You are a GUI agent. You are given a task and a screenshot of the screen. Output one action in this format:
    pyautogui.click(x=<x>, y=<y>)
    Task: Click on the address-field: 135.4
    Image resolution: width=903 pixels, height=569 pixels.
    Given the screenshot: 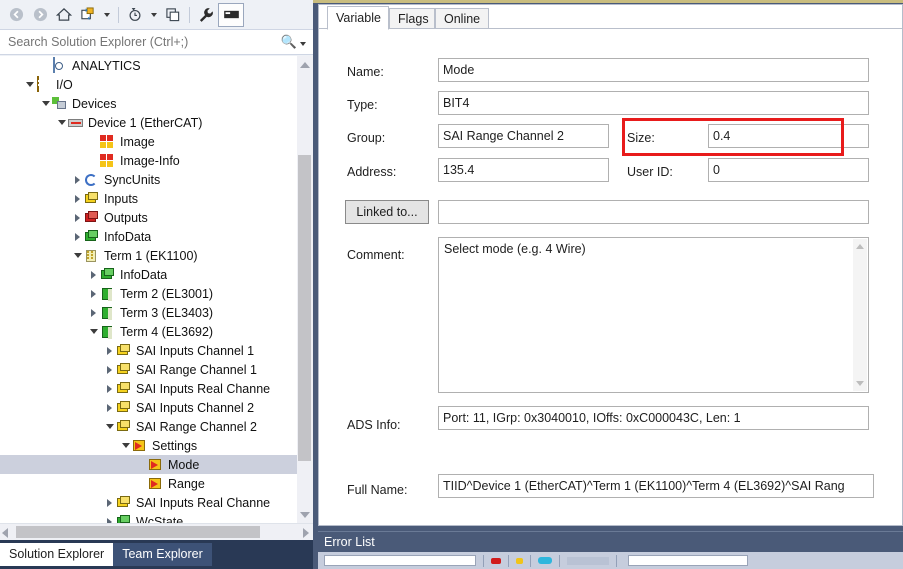 What is the action you would take?
    pyautogui.click(x=523, y=170)
    